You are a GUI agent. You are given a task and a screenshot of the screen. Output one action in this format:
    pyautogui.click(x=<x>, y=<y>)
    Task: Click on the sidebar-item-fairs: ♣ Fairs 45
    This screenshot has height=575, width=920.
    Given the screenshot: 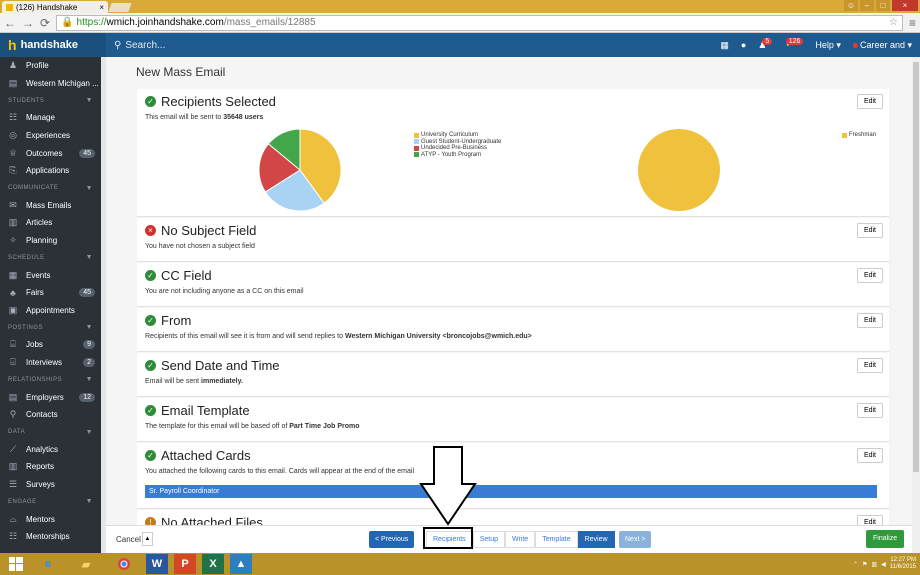 What is the action you would take?
    pyautogui.click(x=50, y=293)
    